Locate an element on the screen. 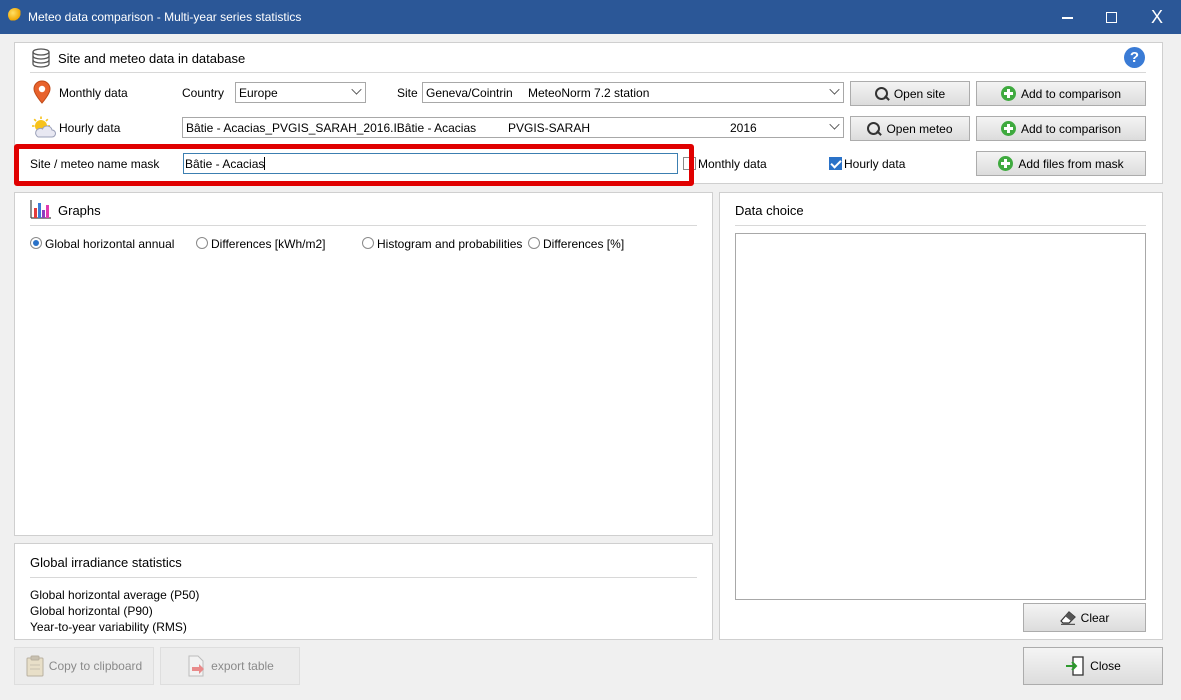  close-window-button: X is located at coordinates (1157, 17).